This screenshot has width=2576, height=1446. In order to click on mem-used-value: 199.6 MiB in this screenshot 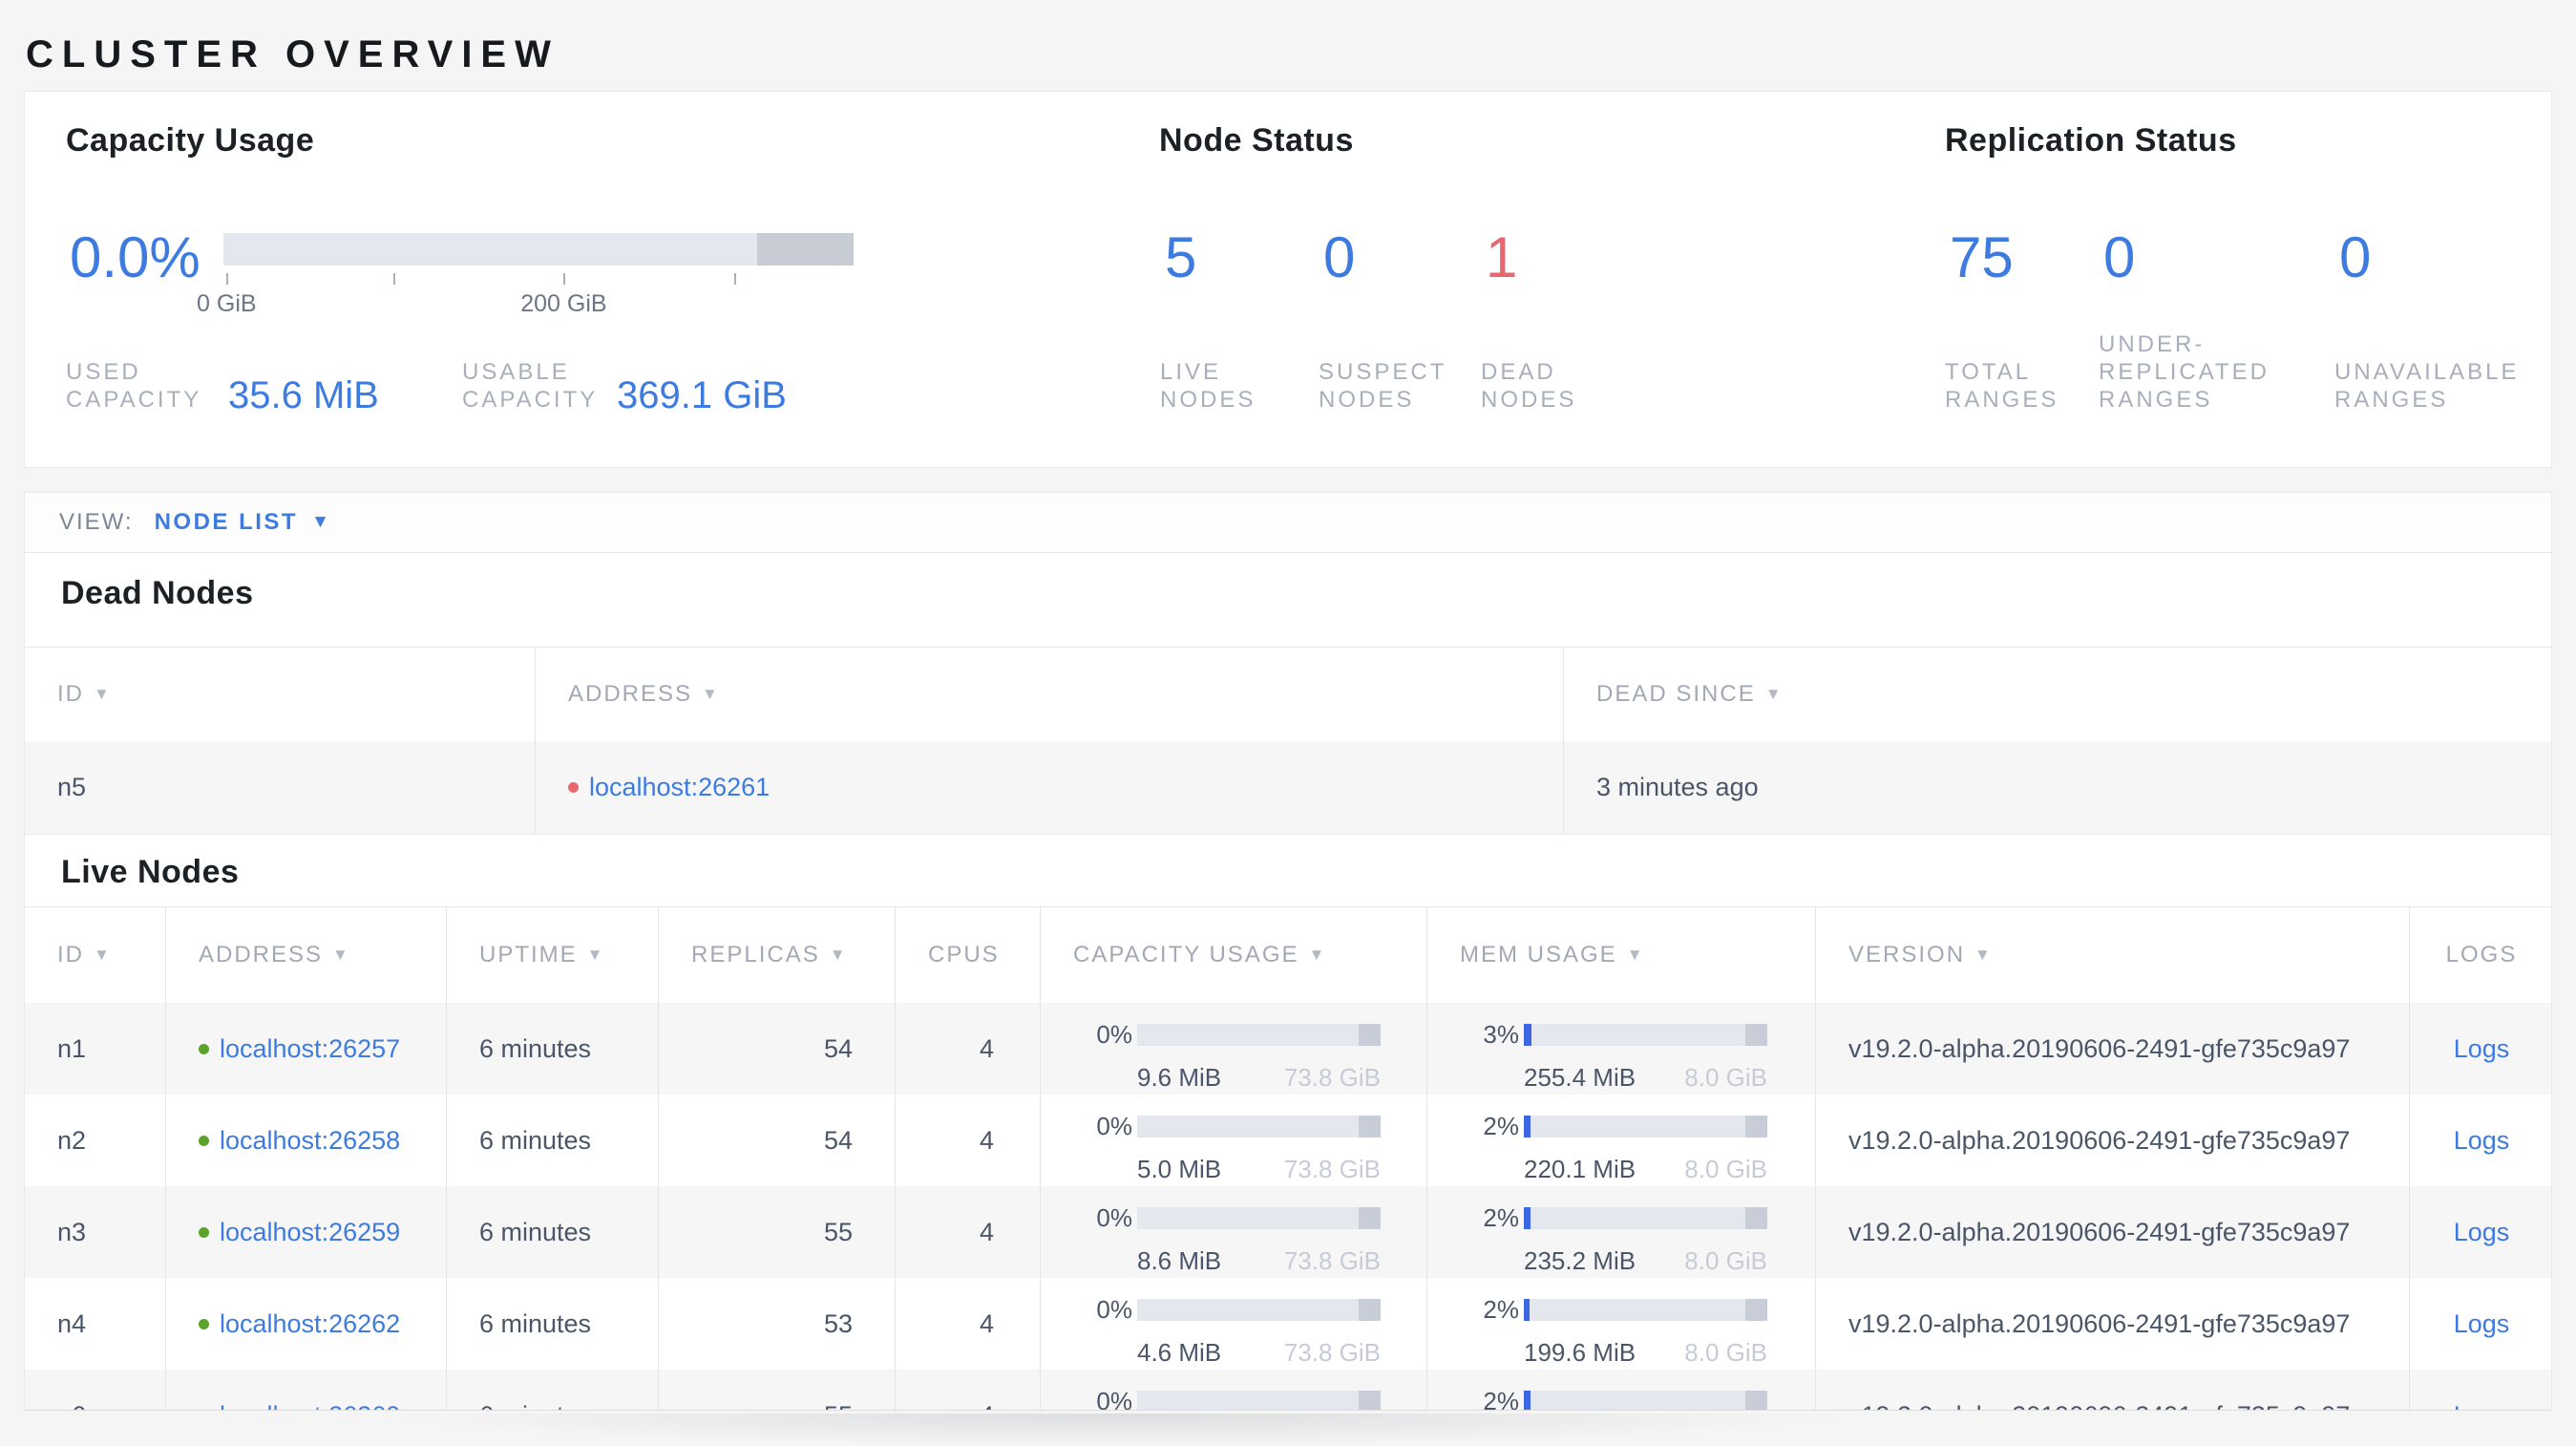, I will do `click(1580, 1352)`.